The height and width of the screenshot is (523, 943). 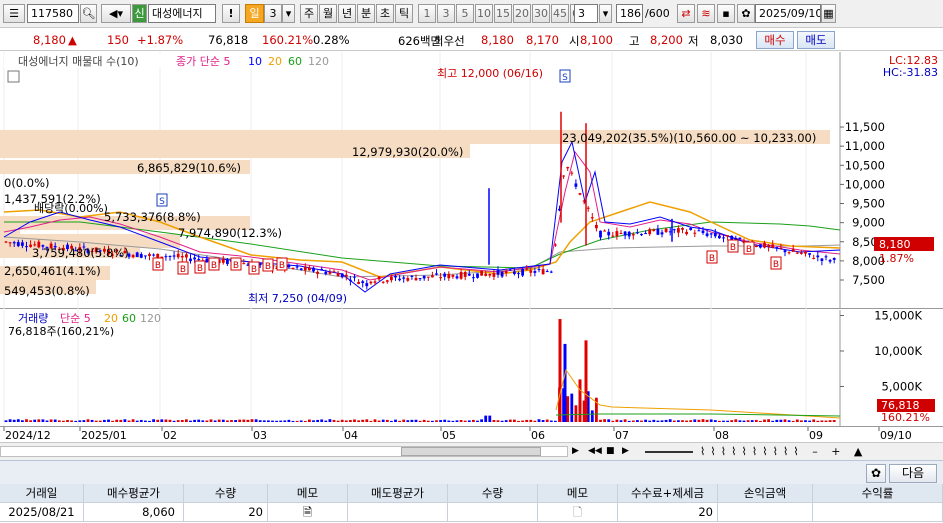 What do you see at coordinates (878, 512) in the screenshot?
I see `cell-return` at bounding box center [878, 512].